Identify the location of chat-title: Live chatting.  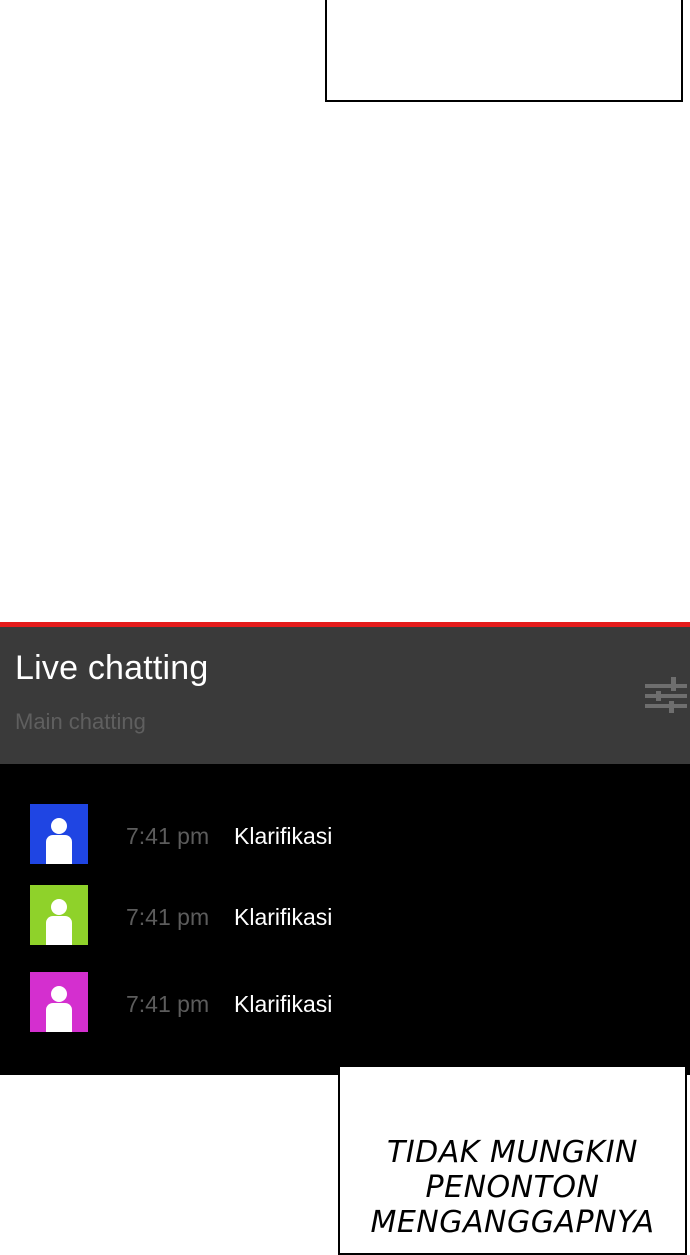
(112, 668).